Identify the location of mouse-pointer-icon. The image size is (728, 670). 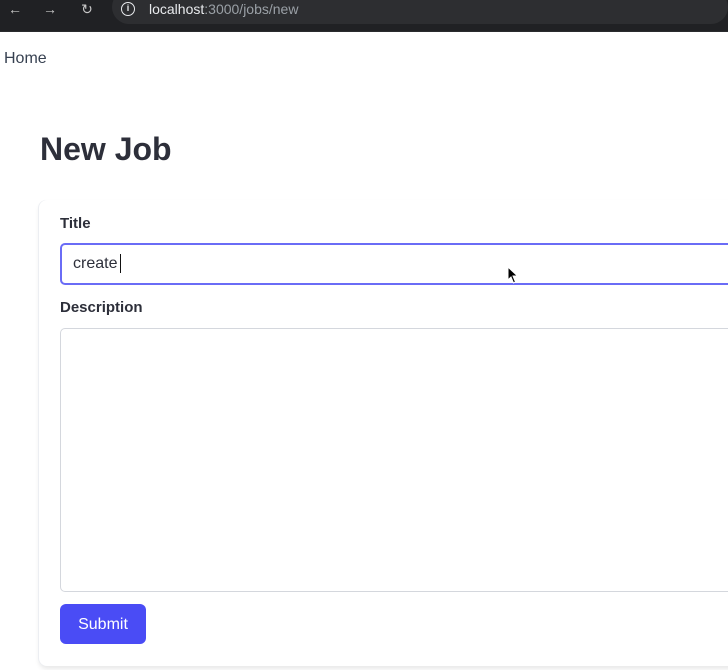
(513, 275).